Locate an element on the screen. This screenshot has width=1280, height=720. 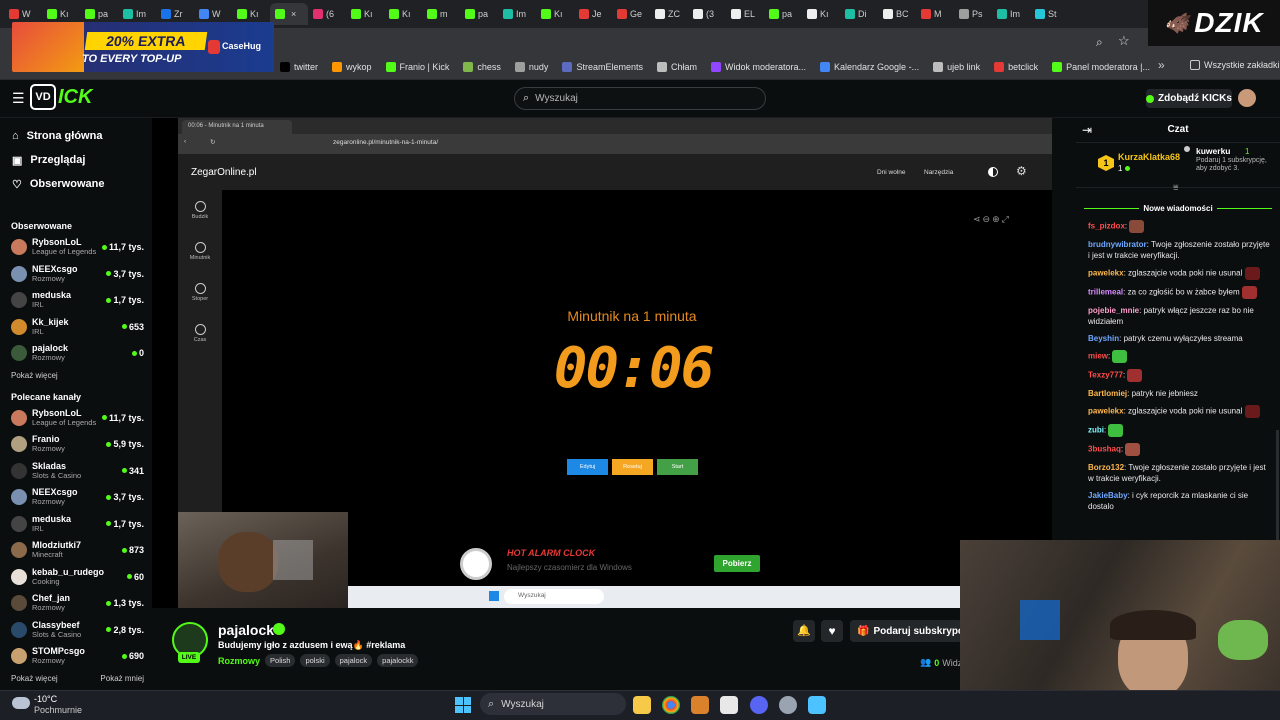
channel-item: Mlodziutki7 Minecraft 873 is located at coordinates (76, 550).